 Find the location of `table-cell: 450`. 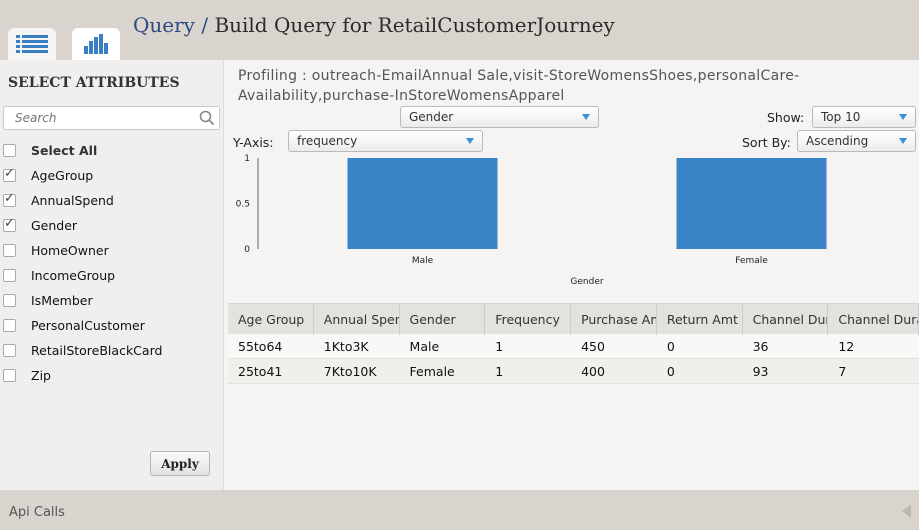

table-cell: 450 is located at coordinates (593, 346).